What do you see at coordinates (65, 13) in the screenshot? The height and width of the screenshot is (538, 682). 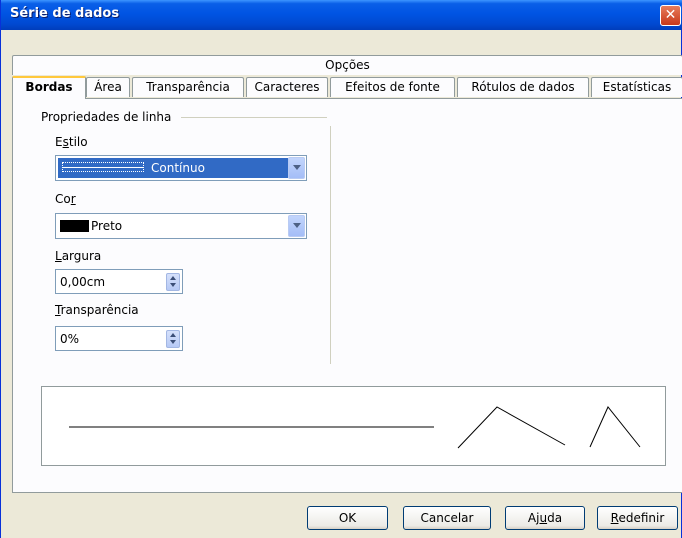 I see `window-title: Série de dados` at bounding box center [65, 13].